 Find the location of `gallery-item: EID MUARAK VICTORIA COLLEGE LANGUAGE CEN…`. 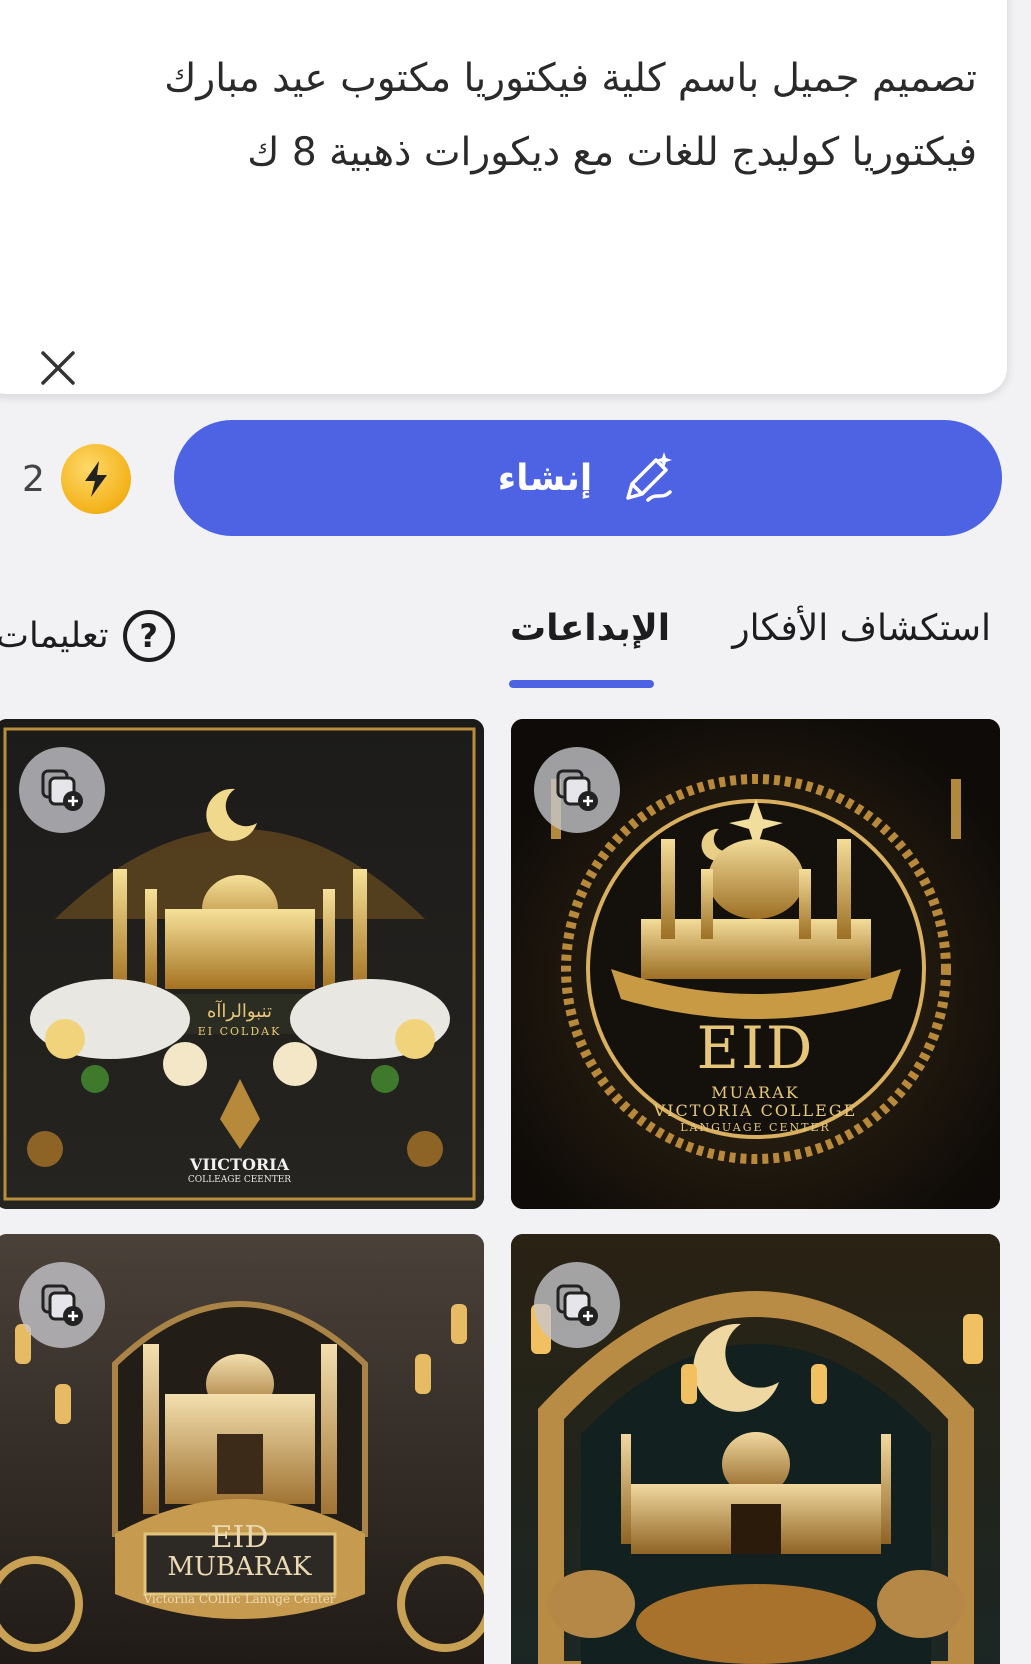

gallery-item: EID MUARAK VICTORIA COLLEGE LANGUAGE CEN… is located at coordinates (755, 964).